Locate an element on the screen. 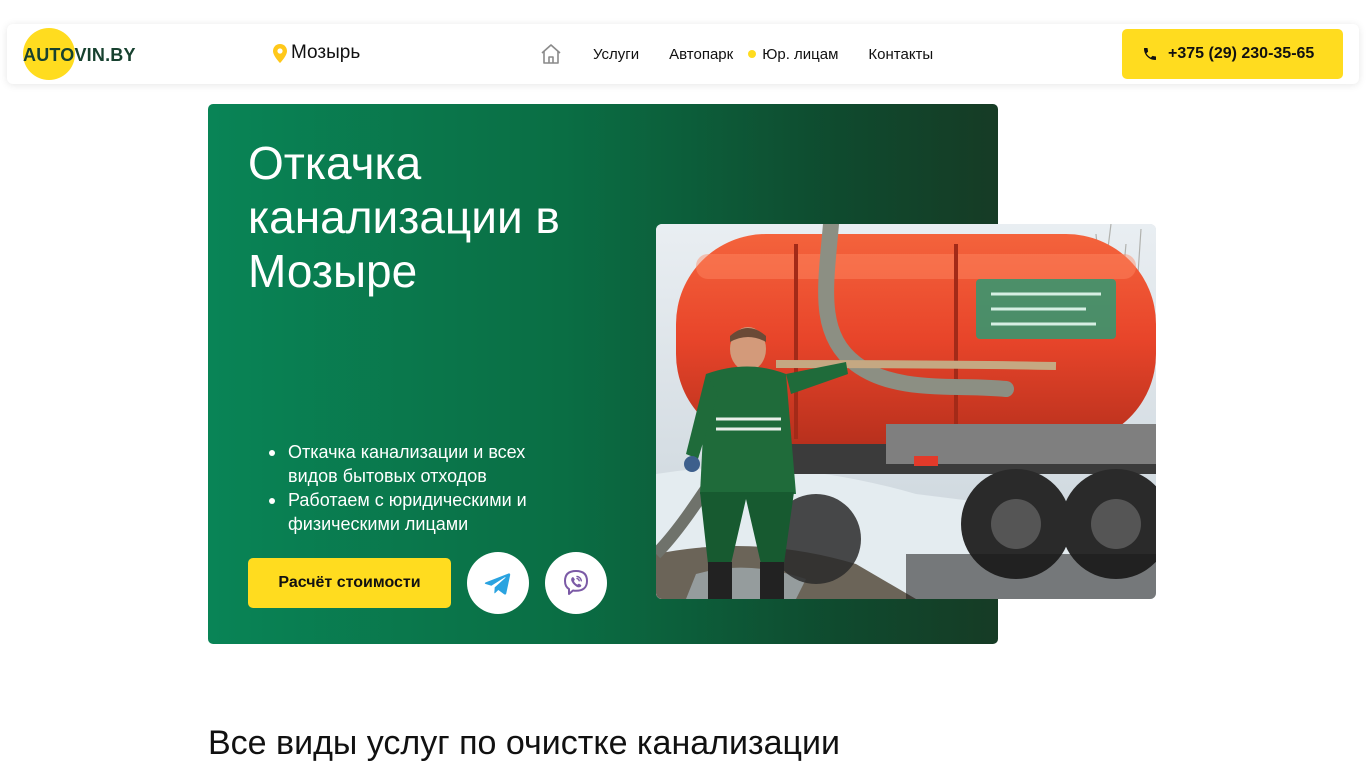 The height and width of the screenshot is (768, 1366). nav-label: Контакты is located at coordinates (901, 54).